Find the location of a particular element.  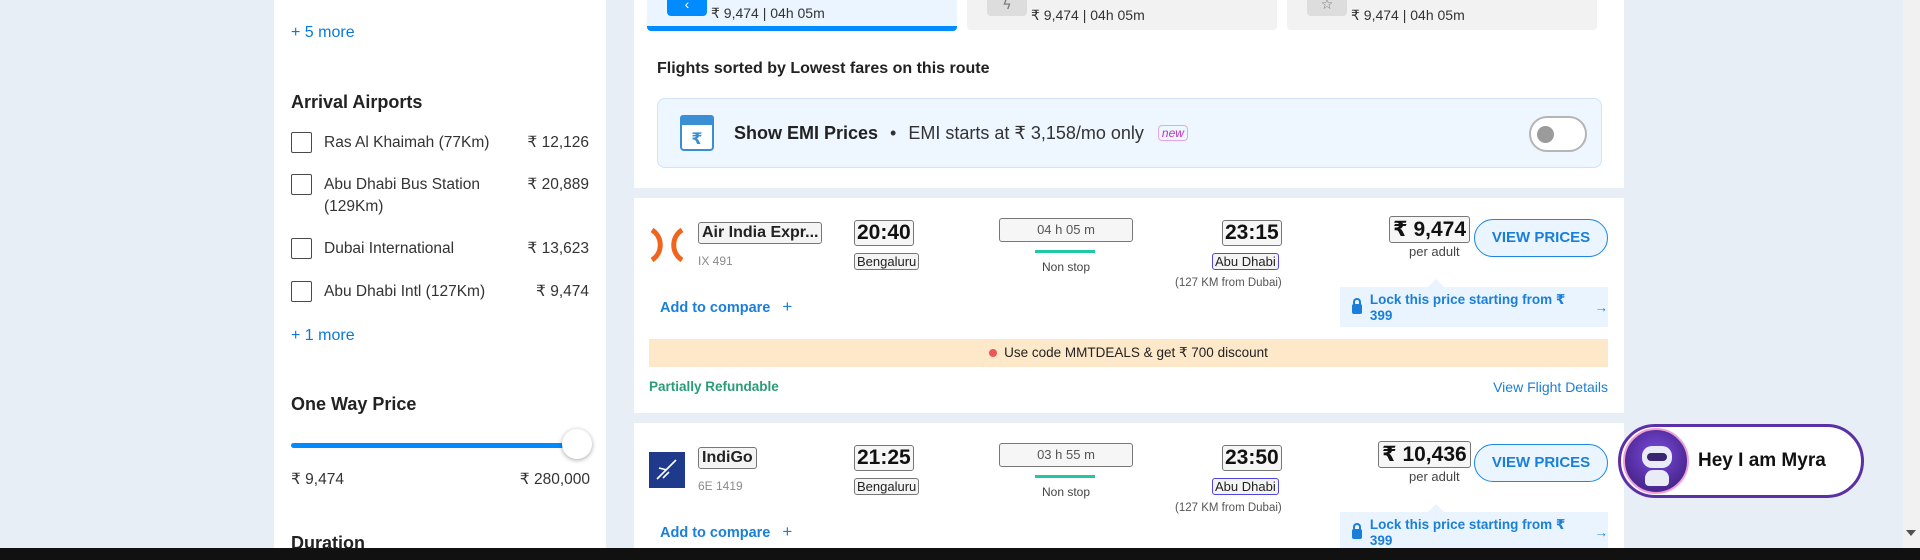

scroll-down-arrow-icon is located at coordinates (1911, 533).